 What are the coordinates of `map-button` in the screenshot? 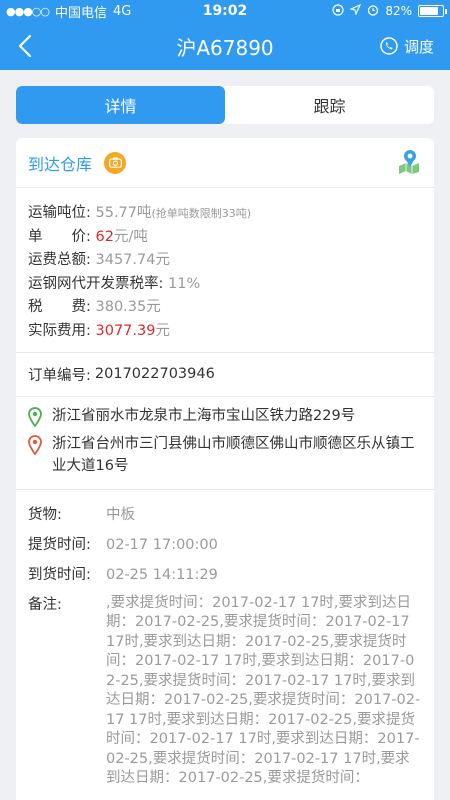 It's located at (409, 163).